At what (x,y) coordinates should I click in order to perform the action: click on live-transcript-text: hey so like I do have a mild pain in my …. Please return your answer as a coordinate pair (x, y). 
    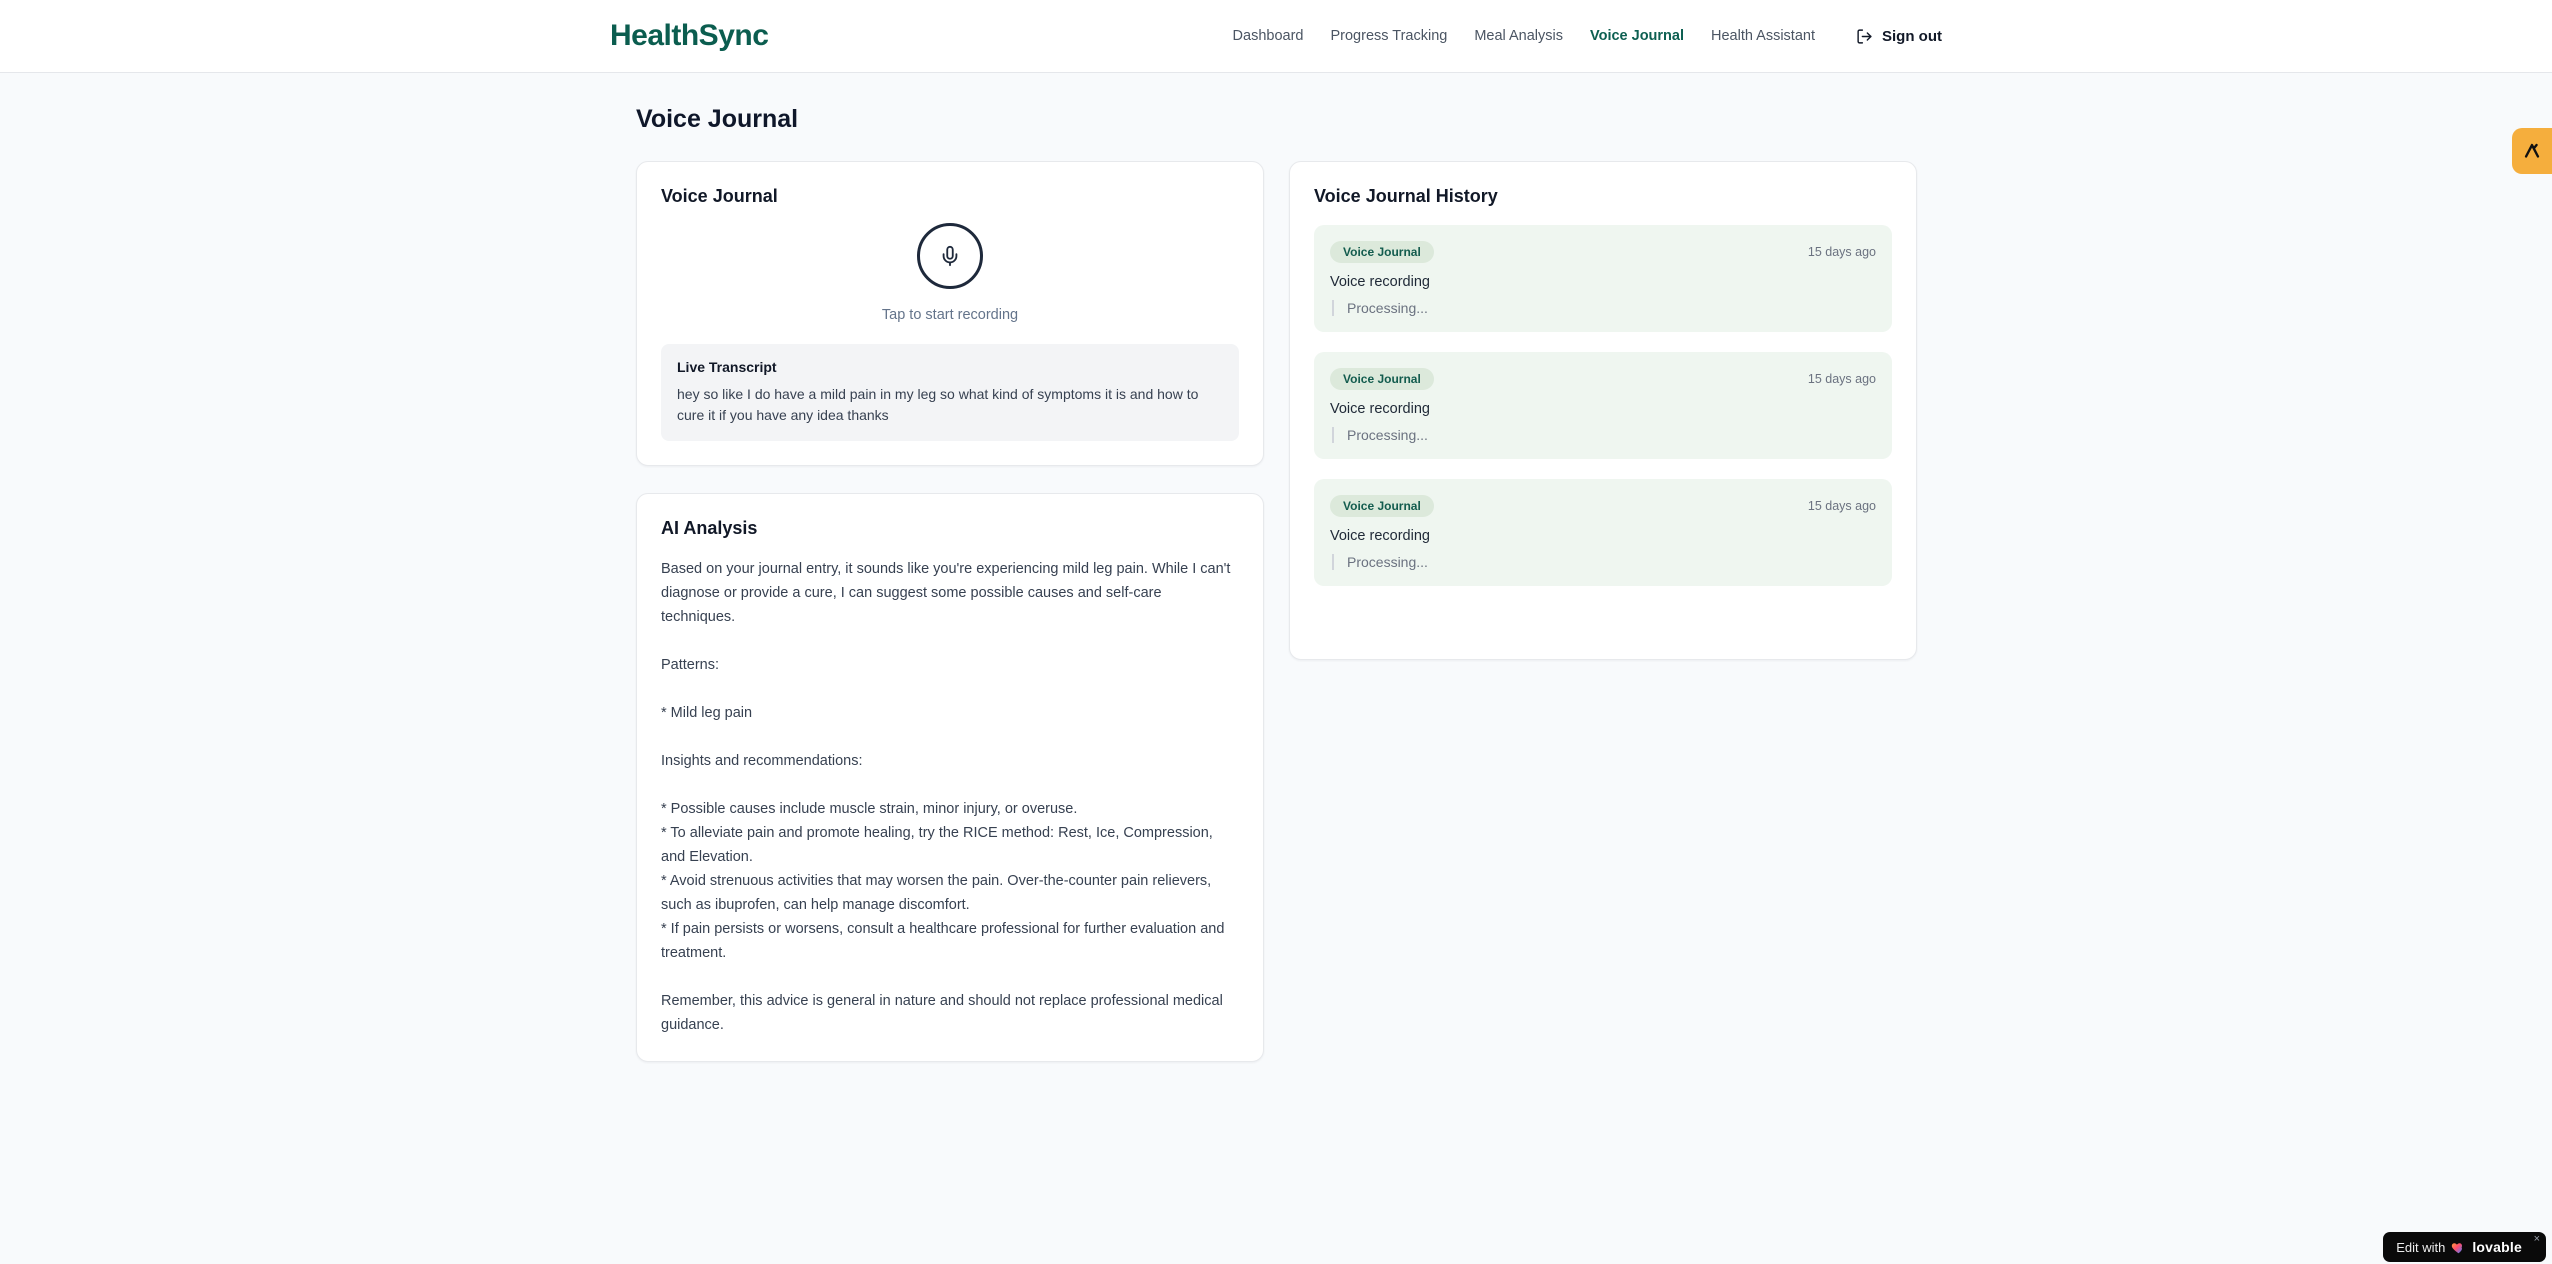
    Looking at the image, I should click on (938, 404).